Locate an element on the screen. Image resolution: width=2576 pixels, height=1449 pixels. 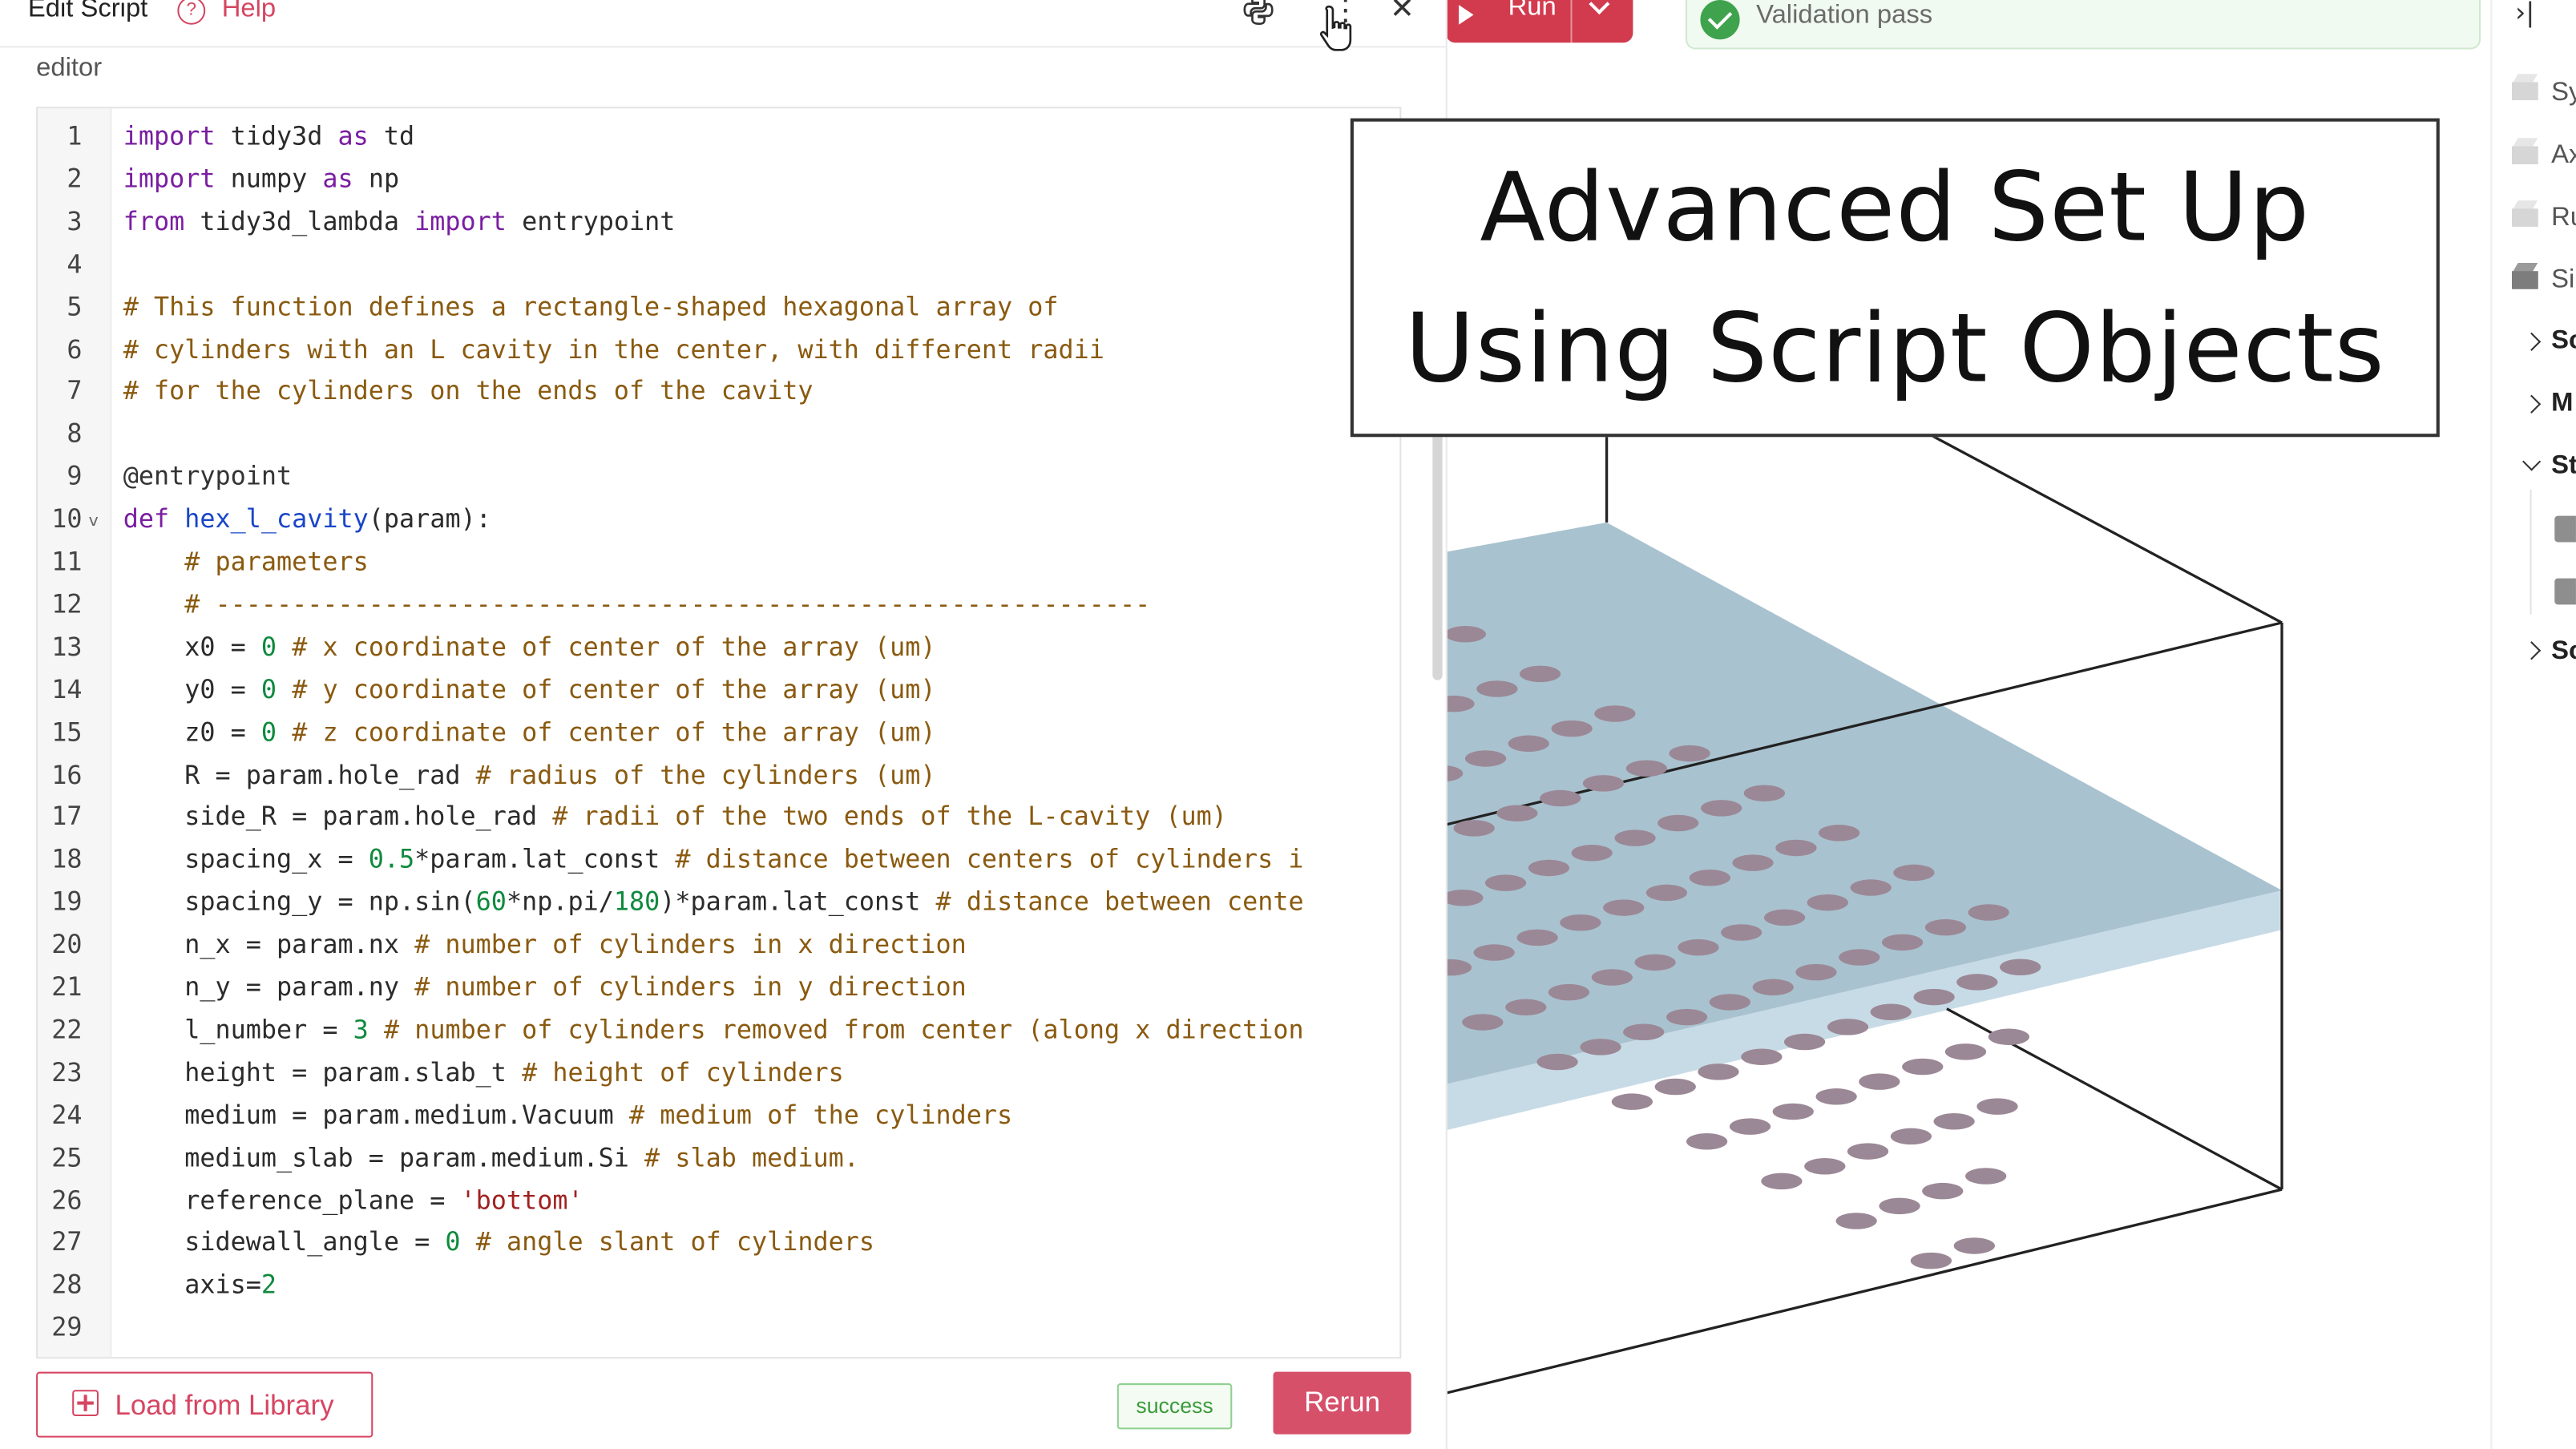
run-button-label: Run is located at coordinates (1533, 12).